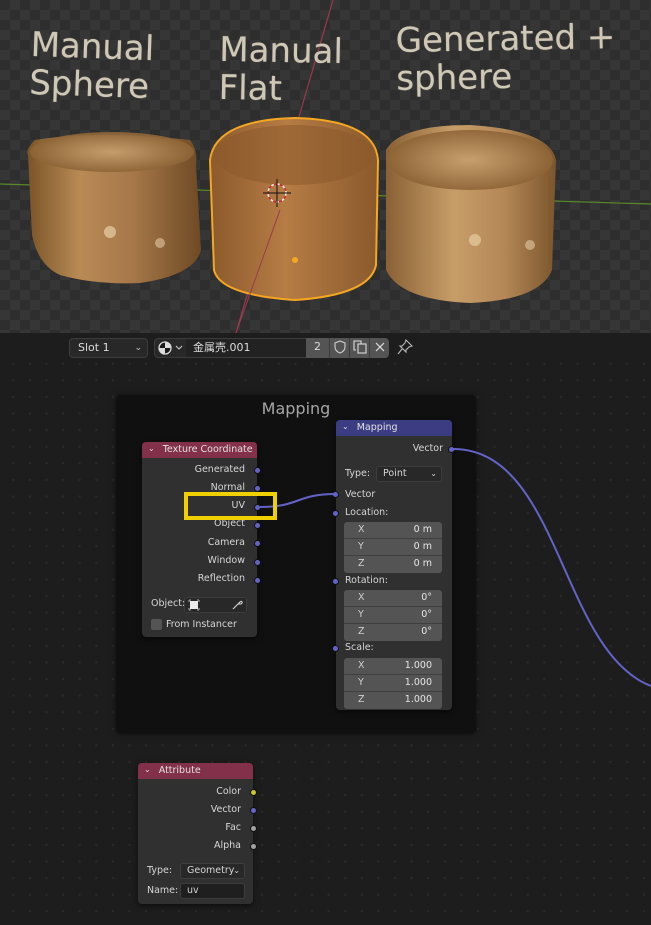 This screenshot has width=651, height=925. Describe the element at coordinates (360, 494) in the screenshot. I see `input-vector-label: Vector` at that location.